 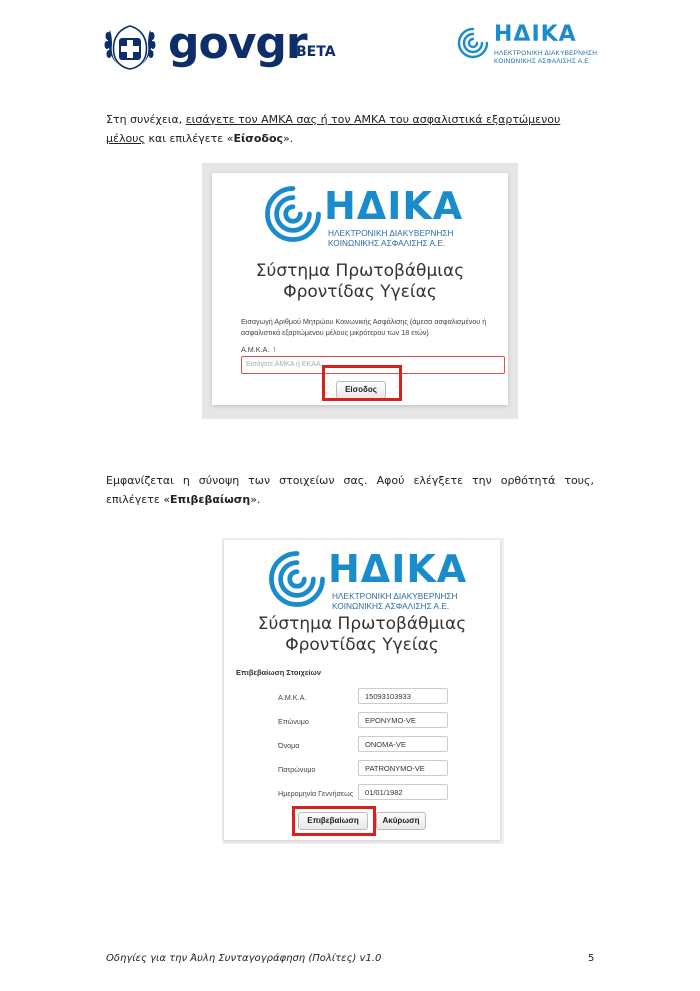 I want to click on required-mark: !, so click(x=274, y=349).